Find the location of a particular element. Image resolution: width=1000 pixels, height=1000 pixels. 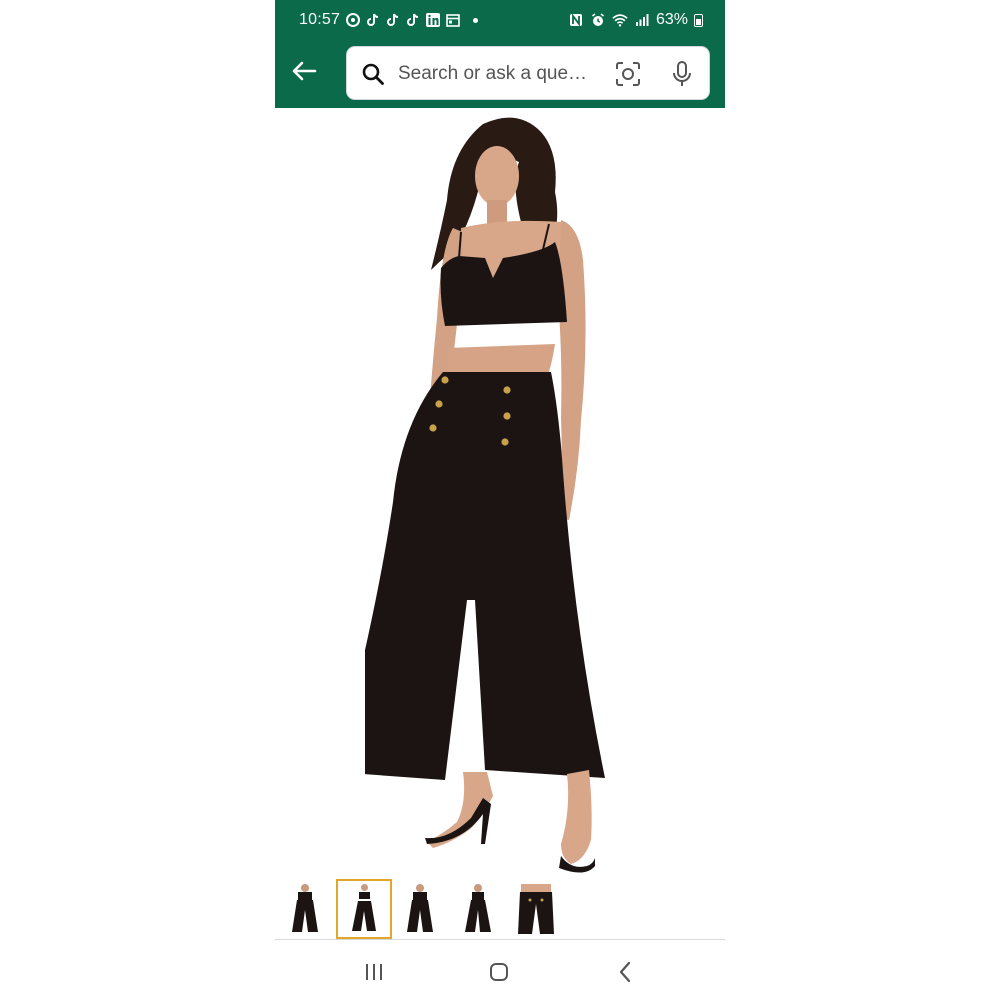

model-face is located at coordinates (497, 176).